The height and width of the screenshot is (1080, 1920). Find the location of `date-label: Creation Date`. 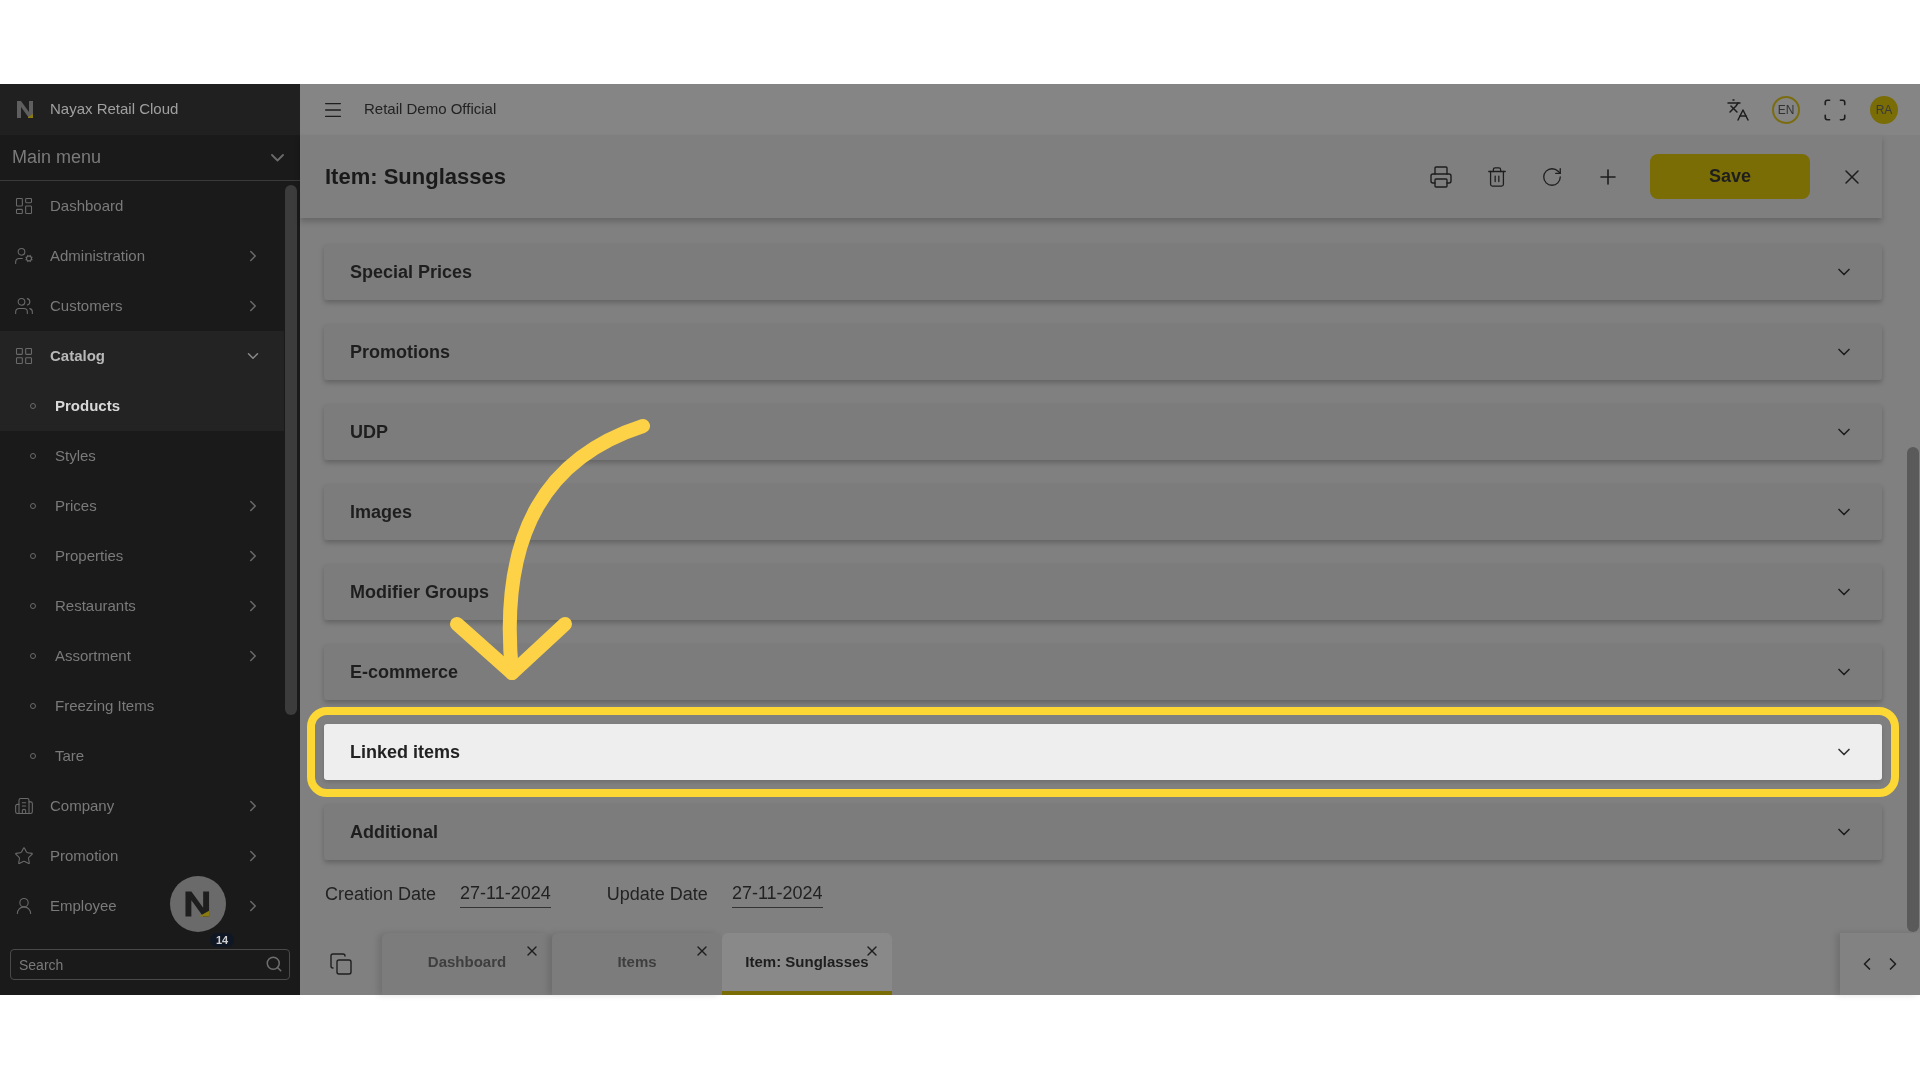

date-label: Creation Date is located at coordinates (381, 894).